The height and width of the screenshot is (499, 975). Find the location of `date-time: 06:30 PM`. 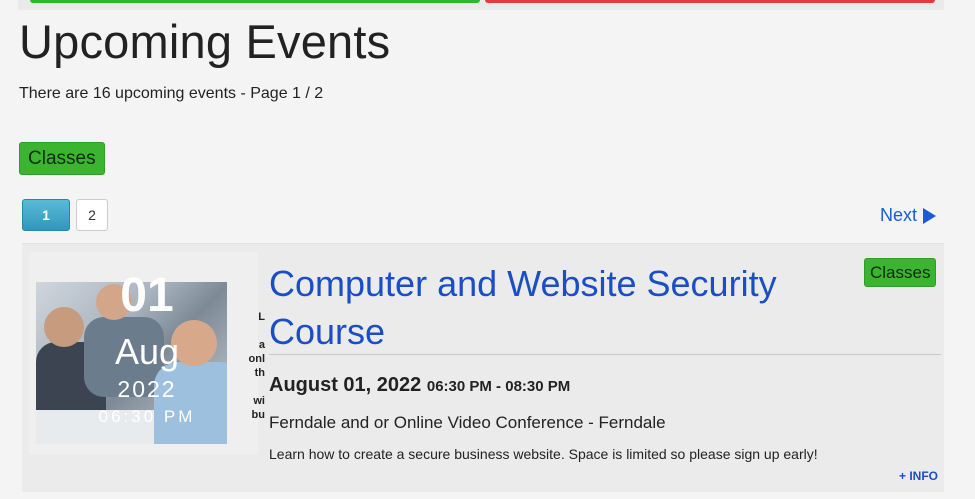

date-time: 06:30 PM is located at coordinates (147, 416).